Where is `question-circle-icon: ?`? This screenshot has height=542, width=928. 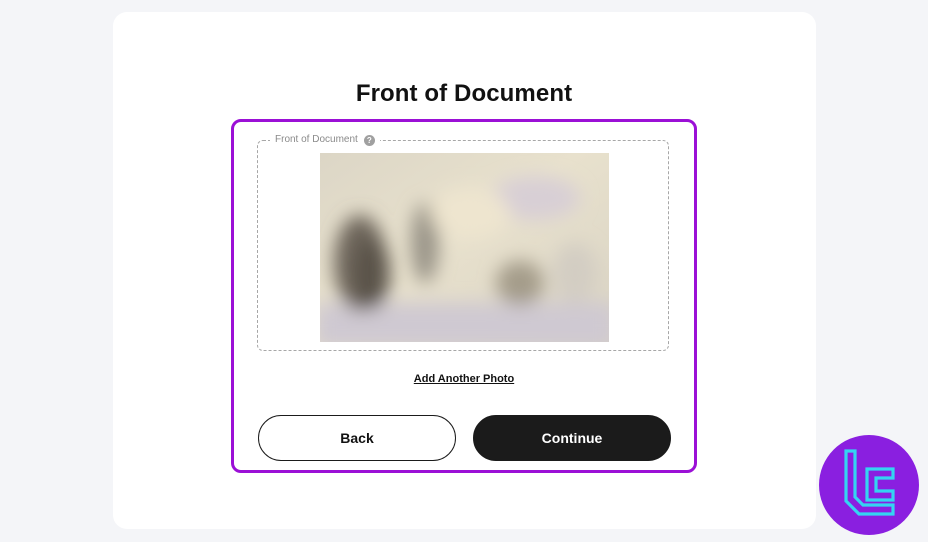
question-circle-icon: ? is located at coordinates (369, 140).